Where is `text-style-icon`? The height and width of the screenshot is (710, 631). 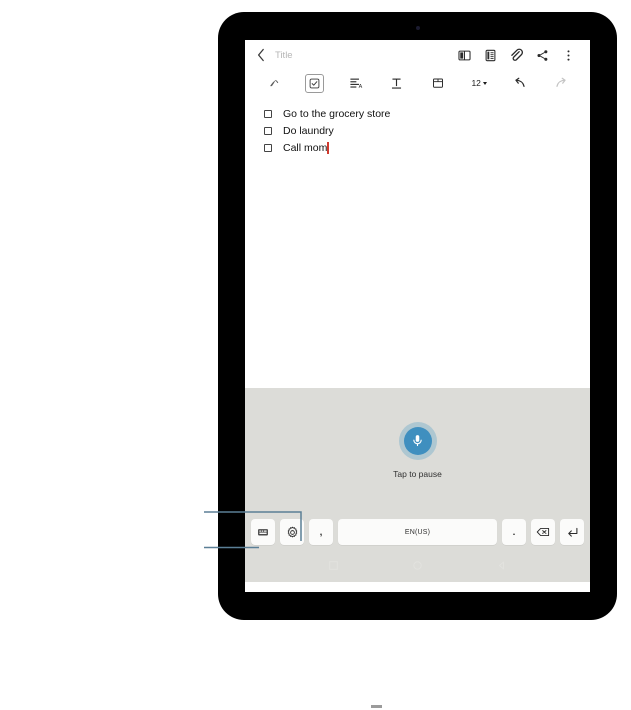
text-style-icon is located at coordinates (396, 83).